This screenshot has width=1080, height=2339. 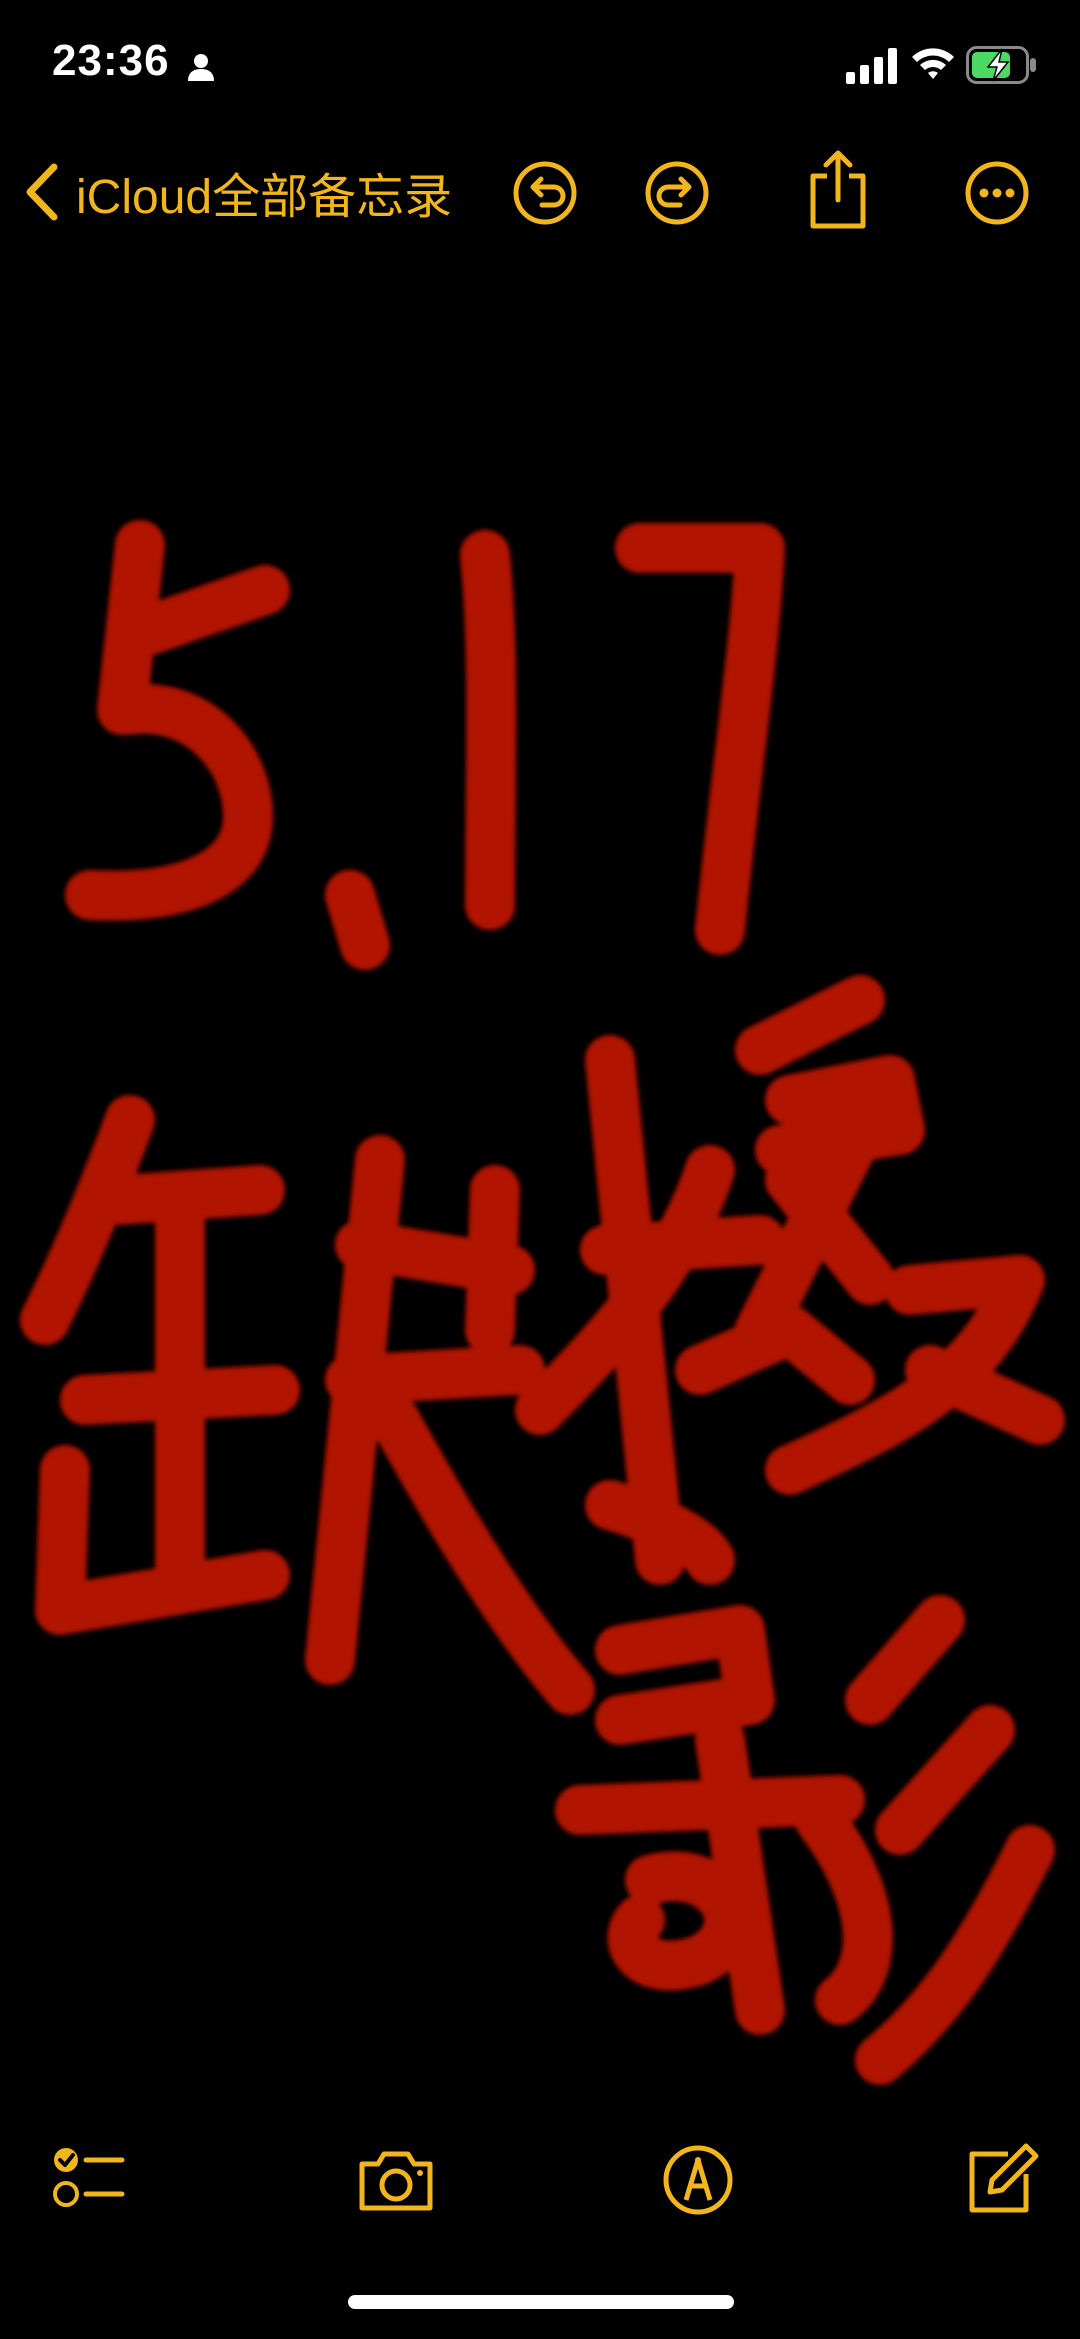 What do you see at coordinates (1001, 65) in the screenshot?
I see `battery-charging-icon` at bounding box center [1001, 65].